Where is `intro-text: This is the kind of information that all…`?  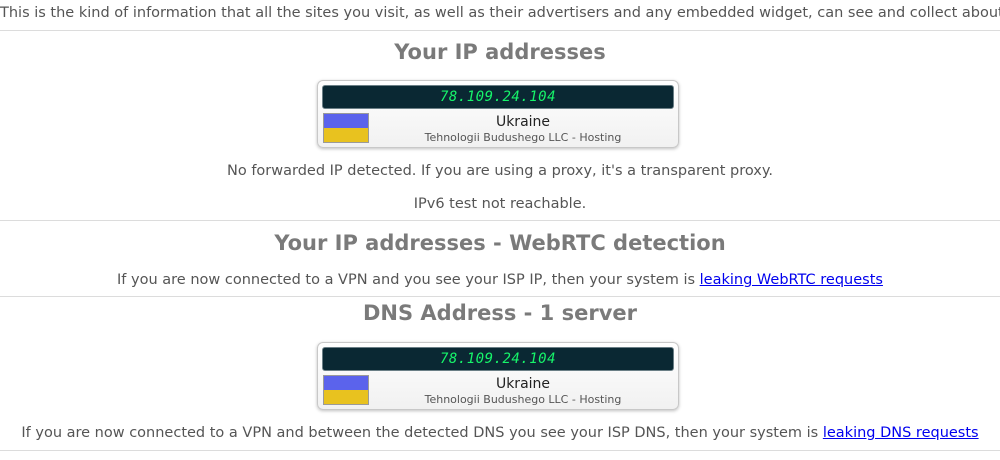 intro-text: This is the kind of information that all… is located at coordinates (500, 13).